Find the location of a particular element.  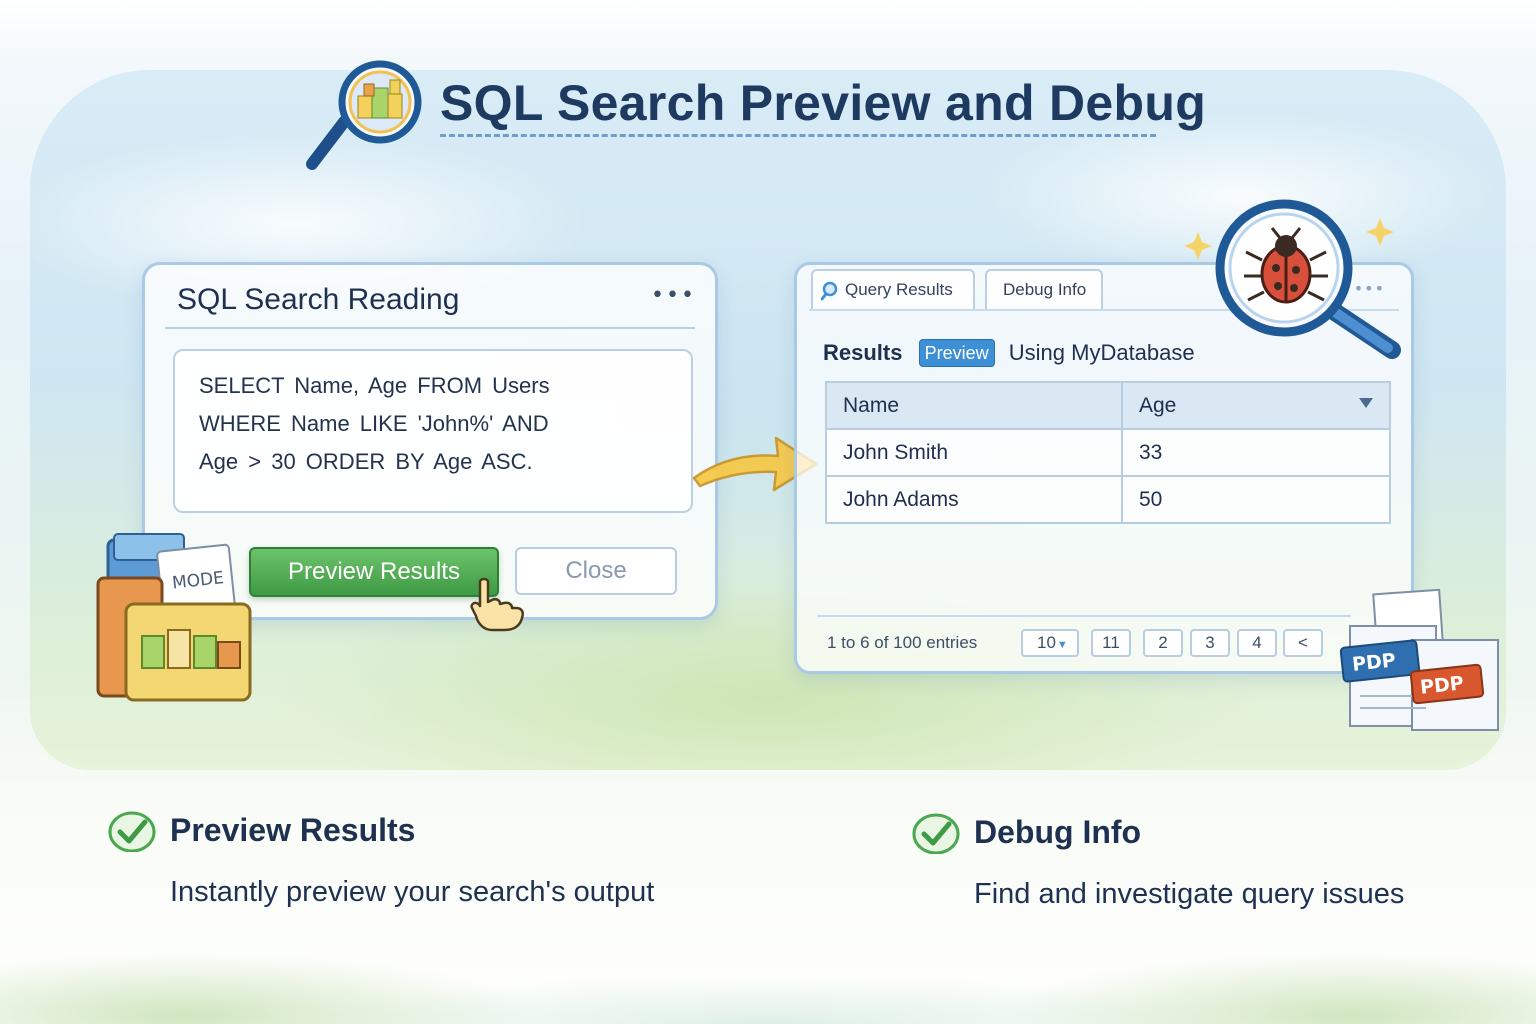

chevron-down-icon: ▼ is located at coordinates (1062, 645).